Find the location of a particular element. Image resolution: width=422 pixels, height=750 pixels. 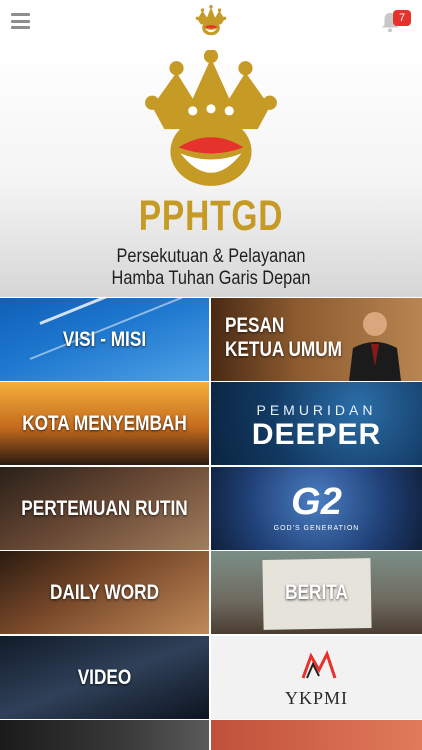

tile-berita: BERITA is located at coordinates (316, 592).